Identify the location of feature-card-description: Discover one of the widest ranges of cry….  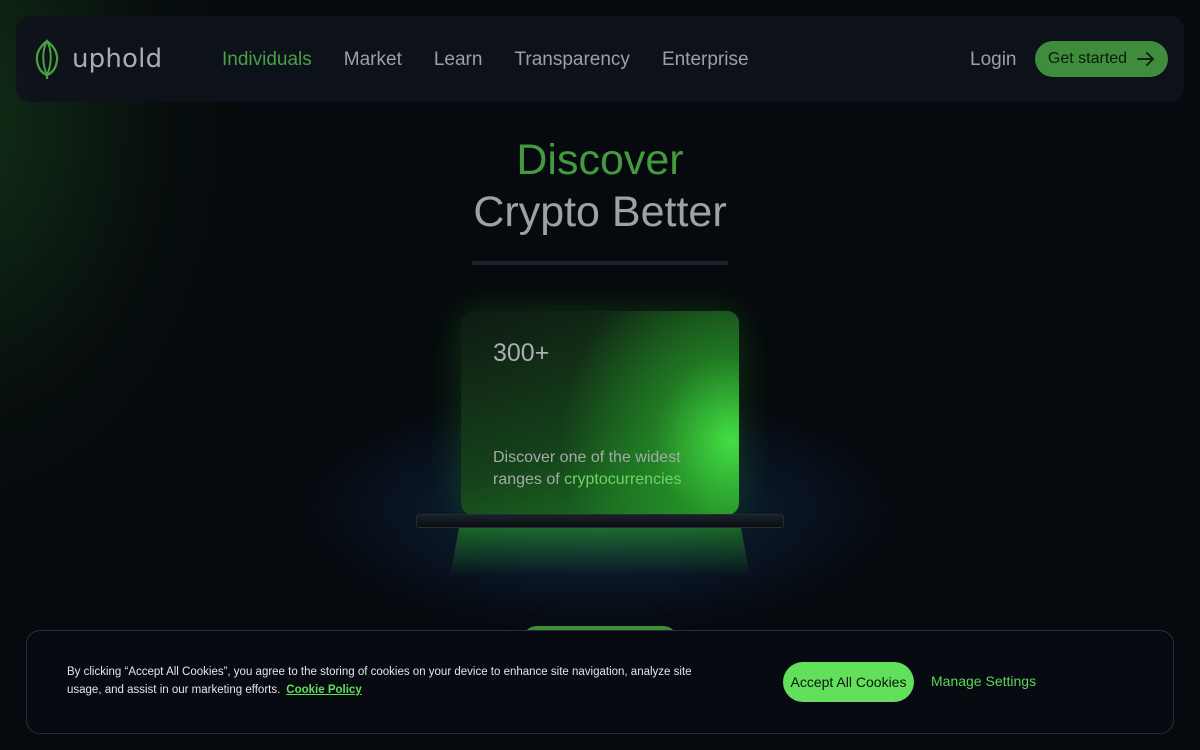
(608, 469).